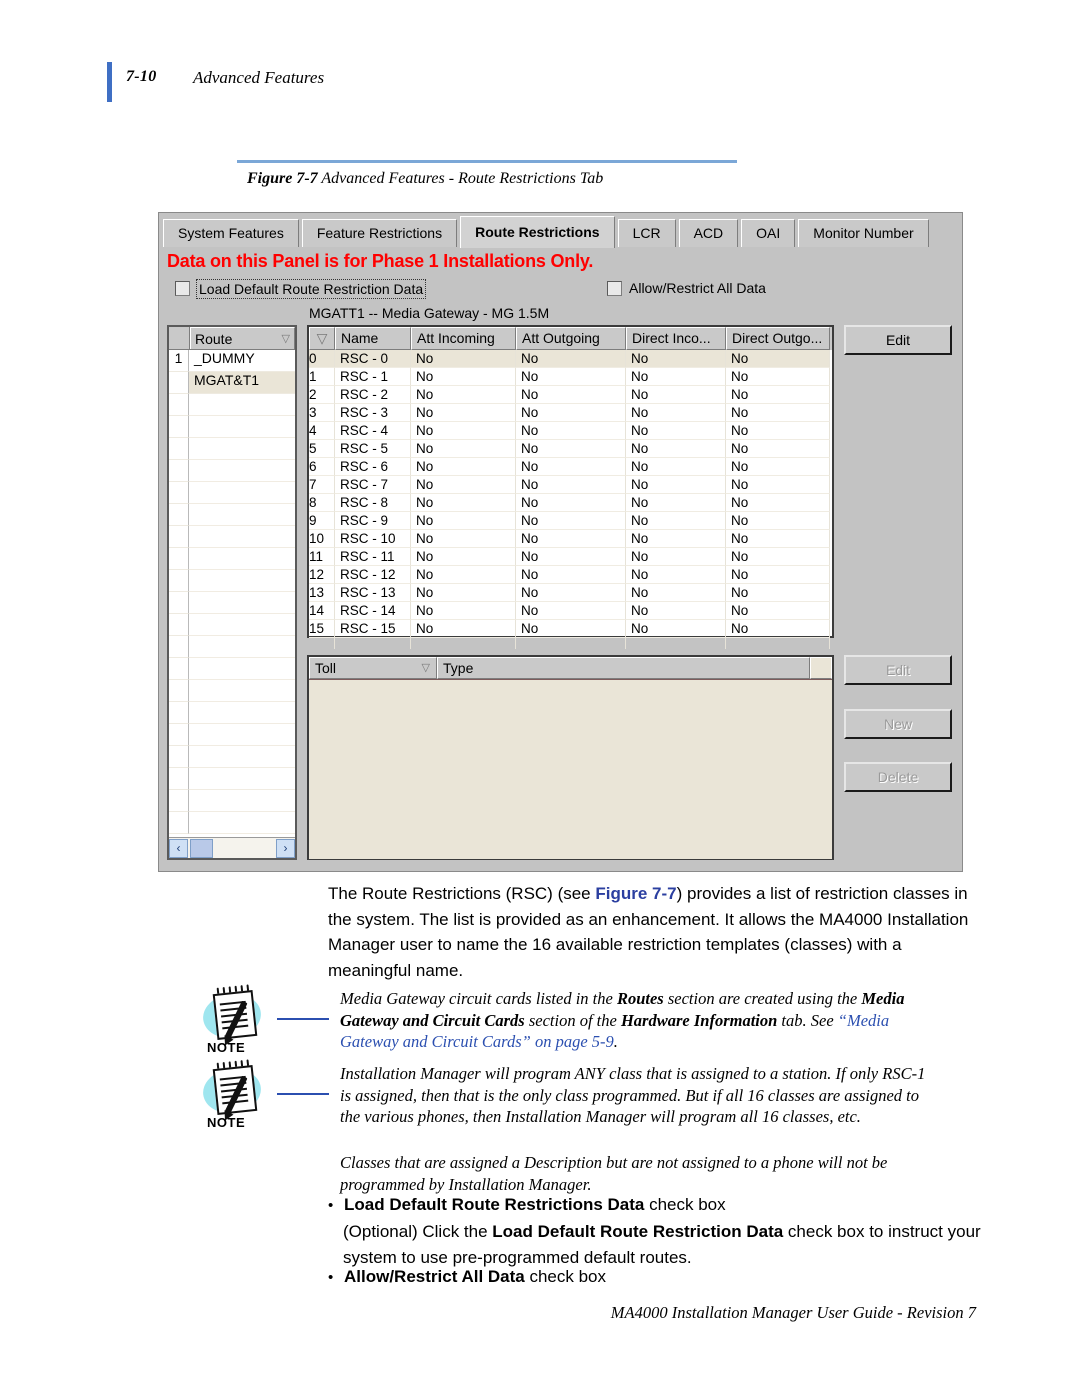 The height and width of the screenshot is (1397, 1080). I want to click on load-default-route-restriction-data-label: Load Default Route Restriction Data, so click(311, 289).